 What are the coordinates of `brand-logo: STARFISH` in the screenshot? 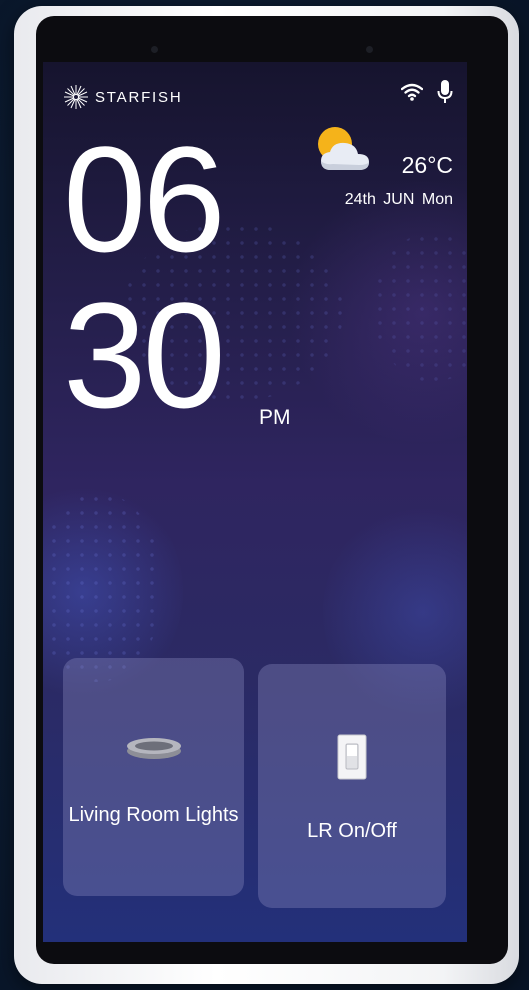 It's located at (122, 97).